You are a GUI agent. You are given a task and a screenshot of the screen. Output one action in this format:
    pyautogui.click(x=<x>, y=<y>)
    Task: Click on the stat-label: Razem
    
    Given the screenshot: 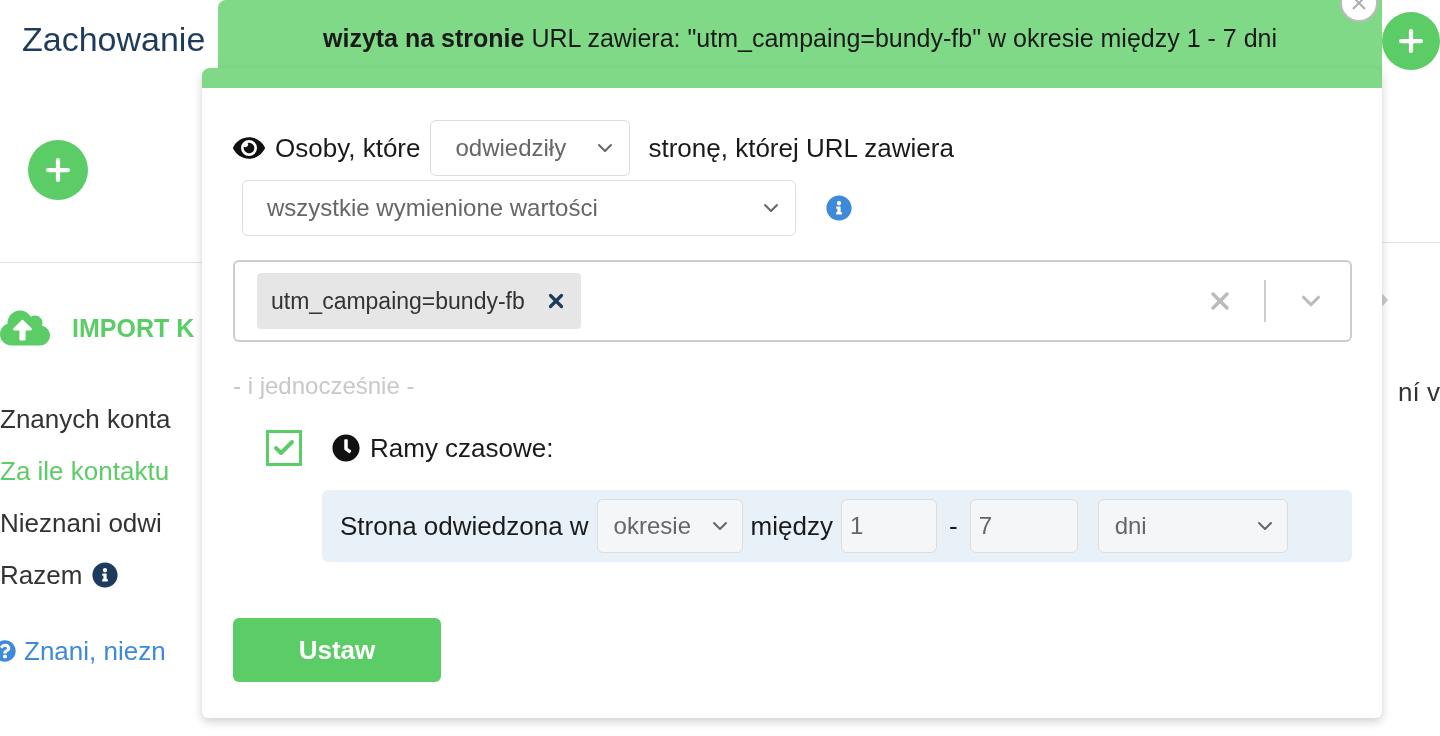 What is the action you would take?
    pyautogui.click(x=41, y=575)
    